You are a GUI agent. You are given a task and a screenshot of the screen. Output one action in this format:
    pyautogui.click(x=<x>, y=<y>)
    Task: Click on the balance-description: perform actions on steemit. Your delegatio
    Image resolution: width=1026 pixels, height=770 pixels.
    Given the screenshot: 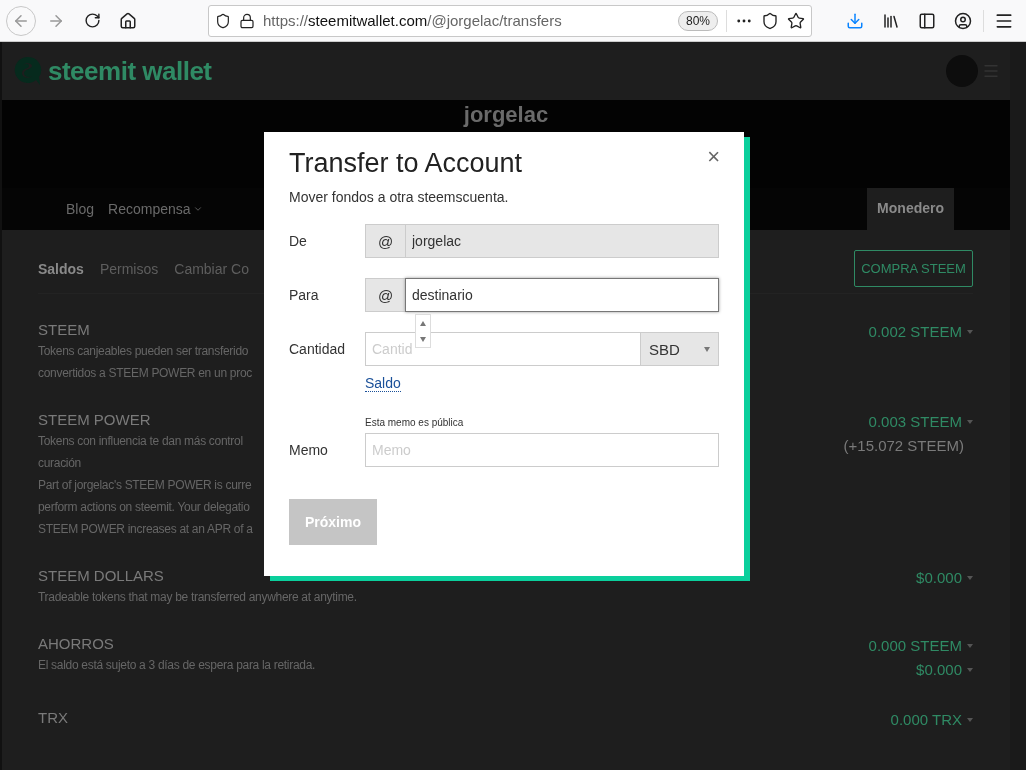 What is the action you would take?
    pyautogui.click(x=144, y=507)
    